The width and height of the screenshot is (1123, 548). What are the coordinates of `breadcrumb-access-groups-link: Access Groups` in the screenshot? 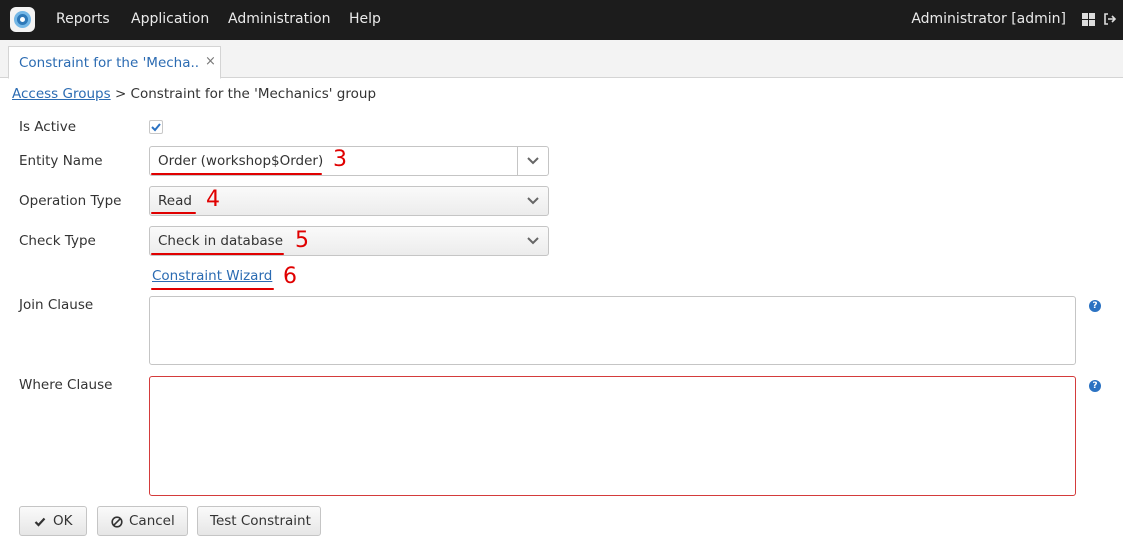 It's located at (61, 94).